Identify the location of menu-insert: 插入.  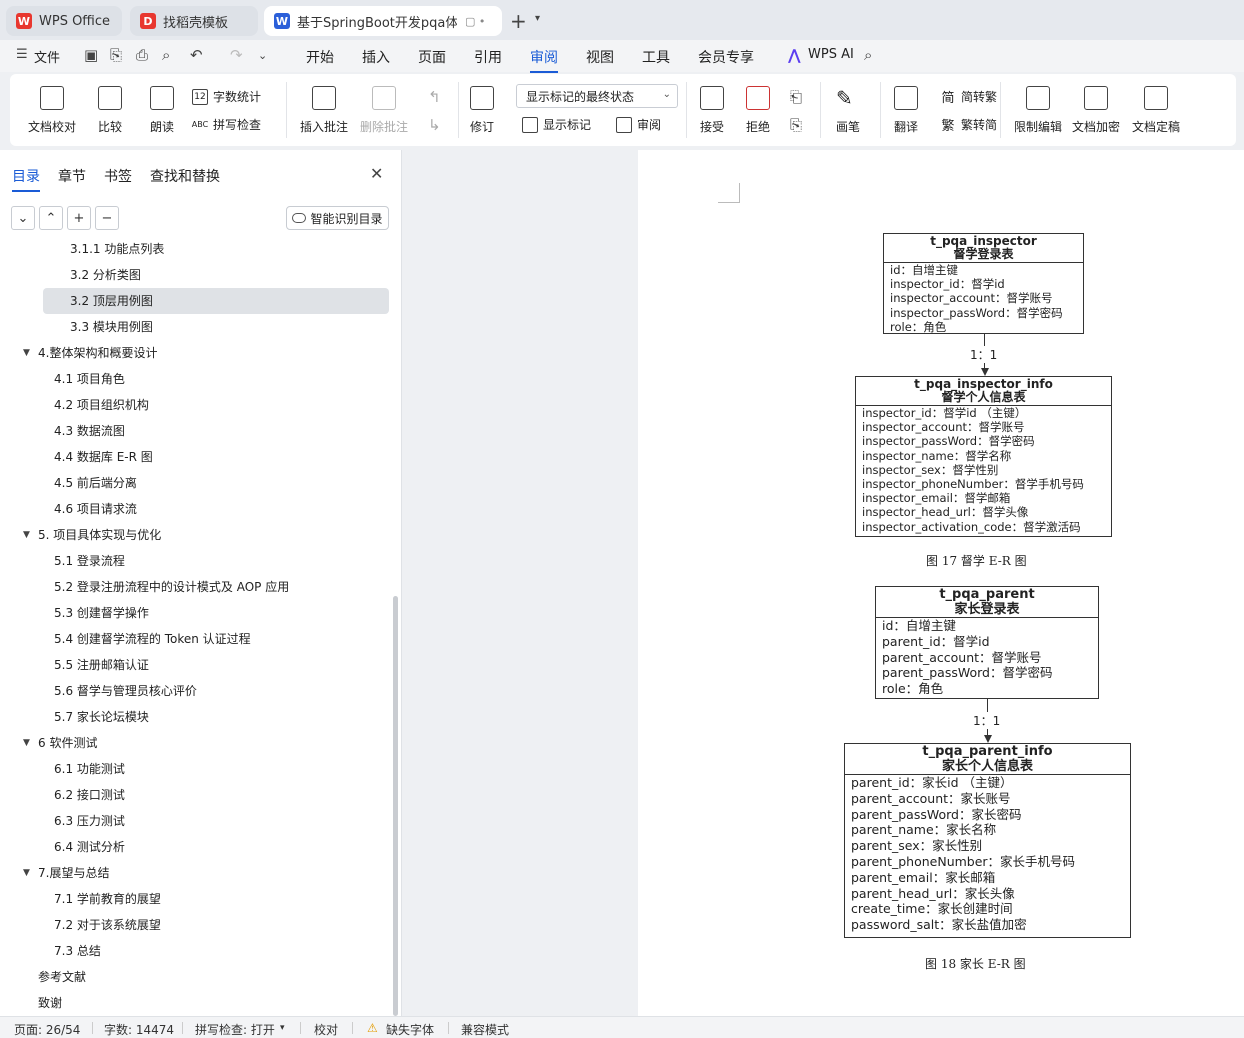
(376, 57).